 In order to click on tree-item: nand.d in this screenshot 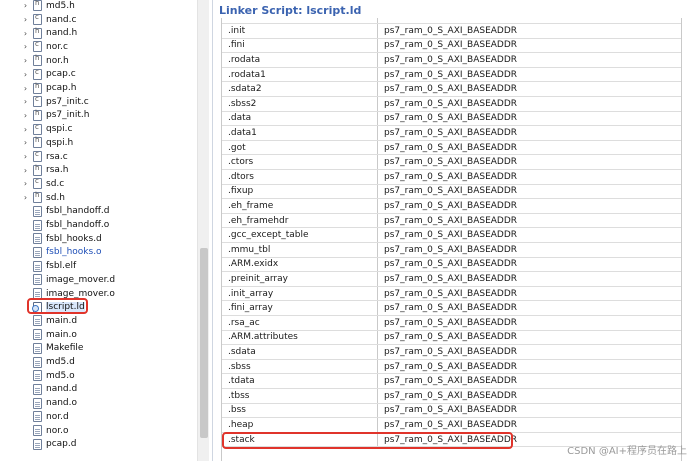, I will do `click(98, 390)`.